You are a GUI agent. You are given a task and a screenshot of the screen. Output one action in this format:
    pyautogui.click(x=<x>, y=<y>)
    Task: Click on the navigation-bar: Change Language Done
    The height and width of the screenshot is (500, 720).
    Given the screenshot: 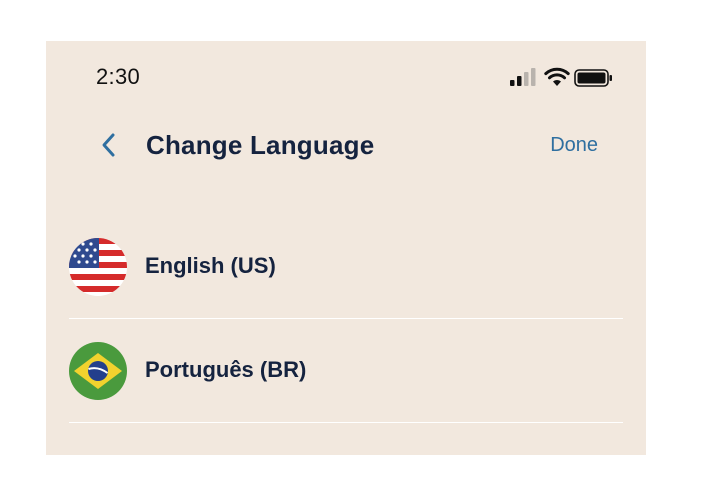 What is the action you would take?
    pyautogui.click(x=346, y=145)
    